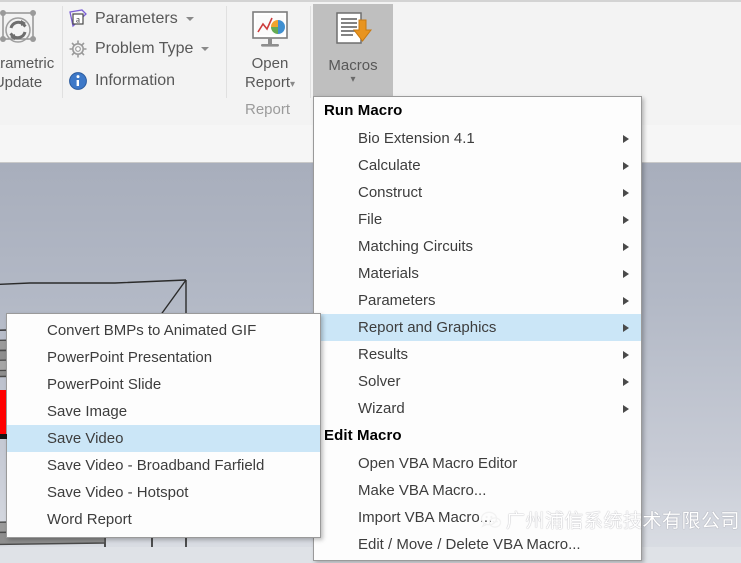 This screenshot has height=563, width=741. What do you see at coordinates (363, 435) in the screenshot?
I see `edit-macro-header: Edit Macro` at bounding box center [363, 435].